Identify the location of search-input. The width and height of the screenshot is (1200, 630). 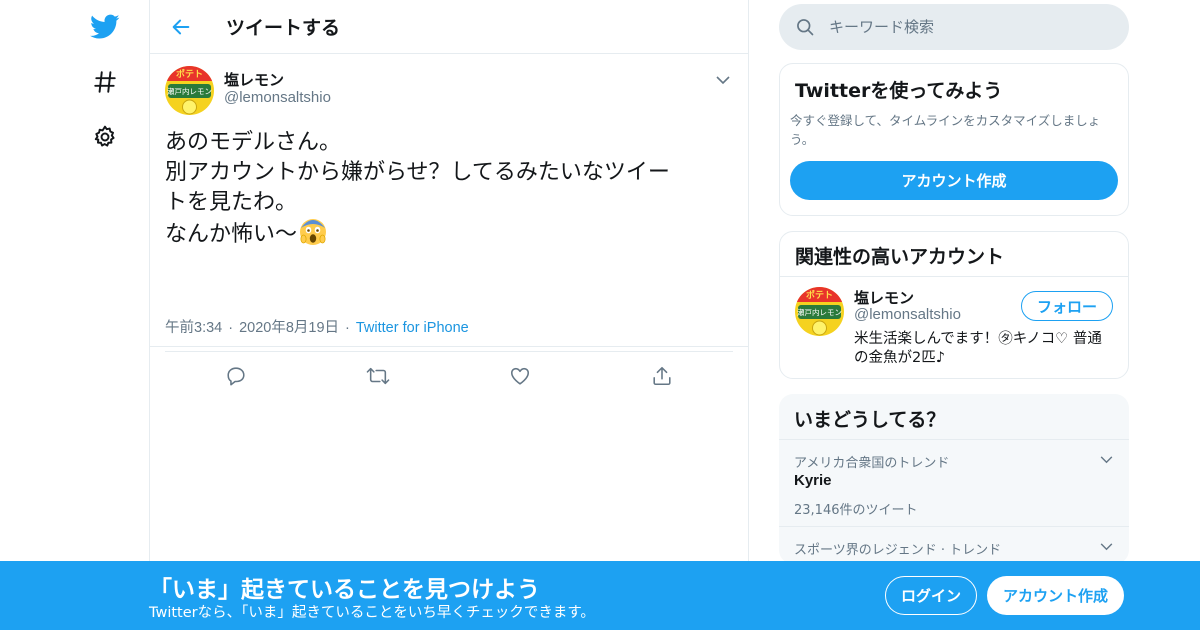
(969, 27).